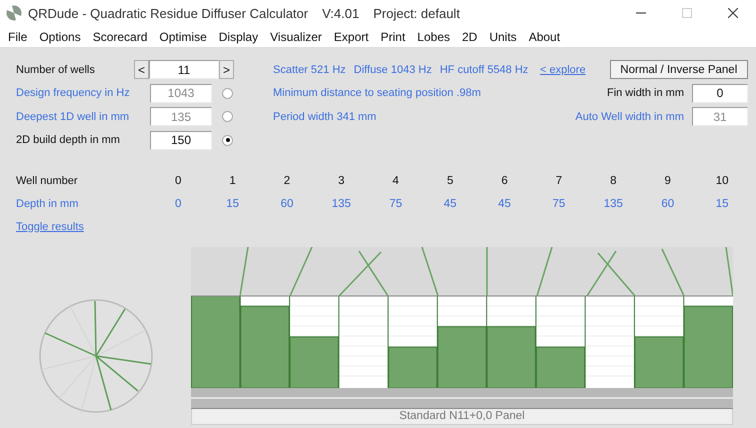  What do you see at coordinates (416, 13) in the screenshot?
I see `project-label: Project: default` at bounding box center [416, 13].